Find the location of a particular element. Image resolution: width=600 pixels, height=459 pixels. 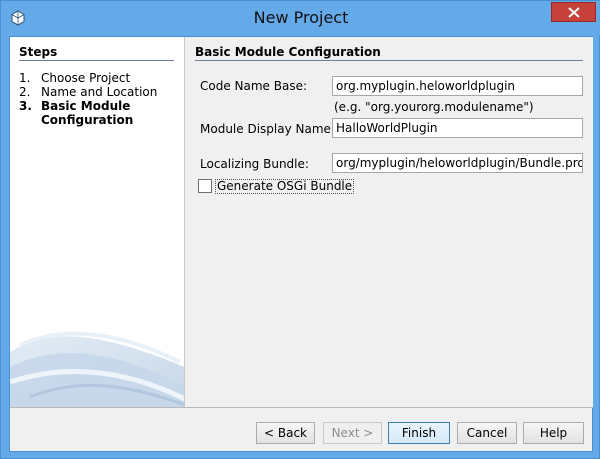

step-number: 3. is located at coordinates (25, 106).